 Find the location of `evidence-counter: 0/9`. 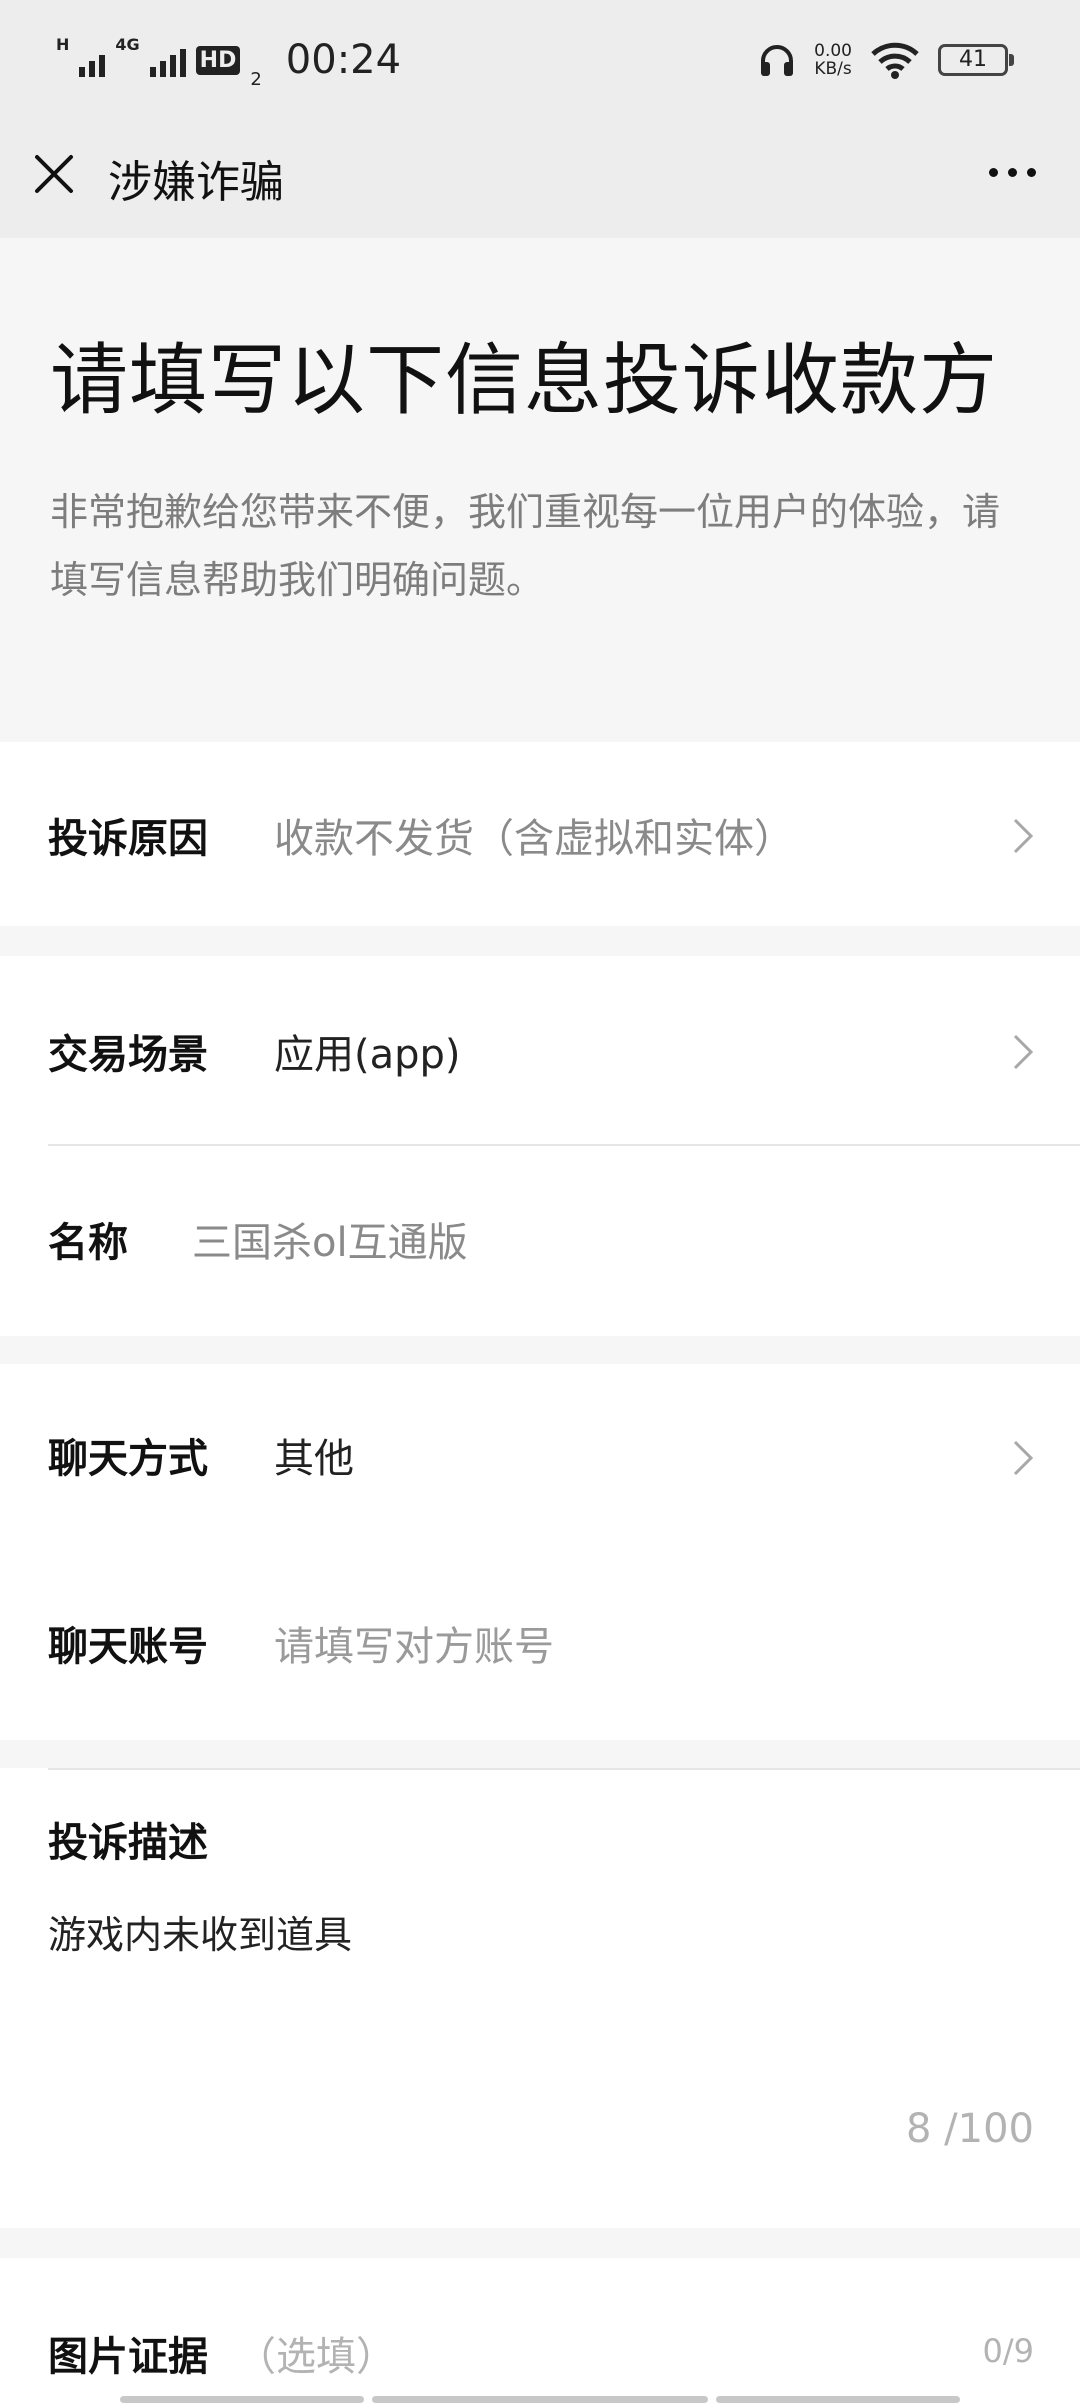

evidence-counter: 0/9 is located at coordinates (1008, 2351).